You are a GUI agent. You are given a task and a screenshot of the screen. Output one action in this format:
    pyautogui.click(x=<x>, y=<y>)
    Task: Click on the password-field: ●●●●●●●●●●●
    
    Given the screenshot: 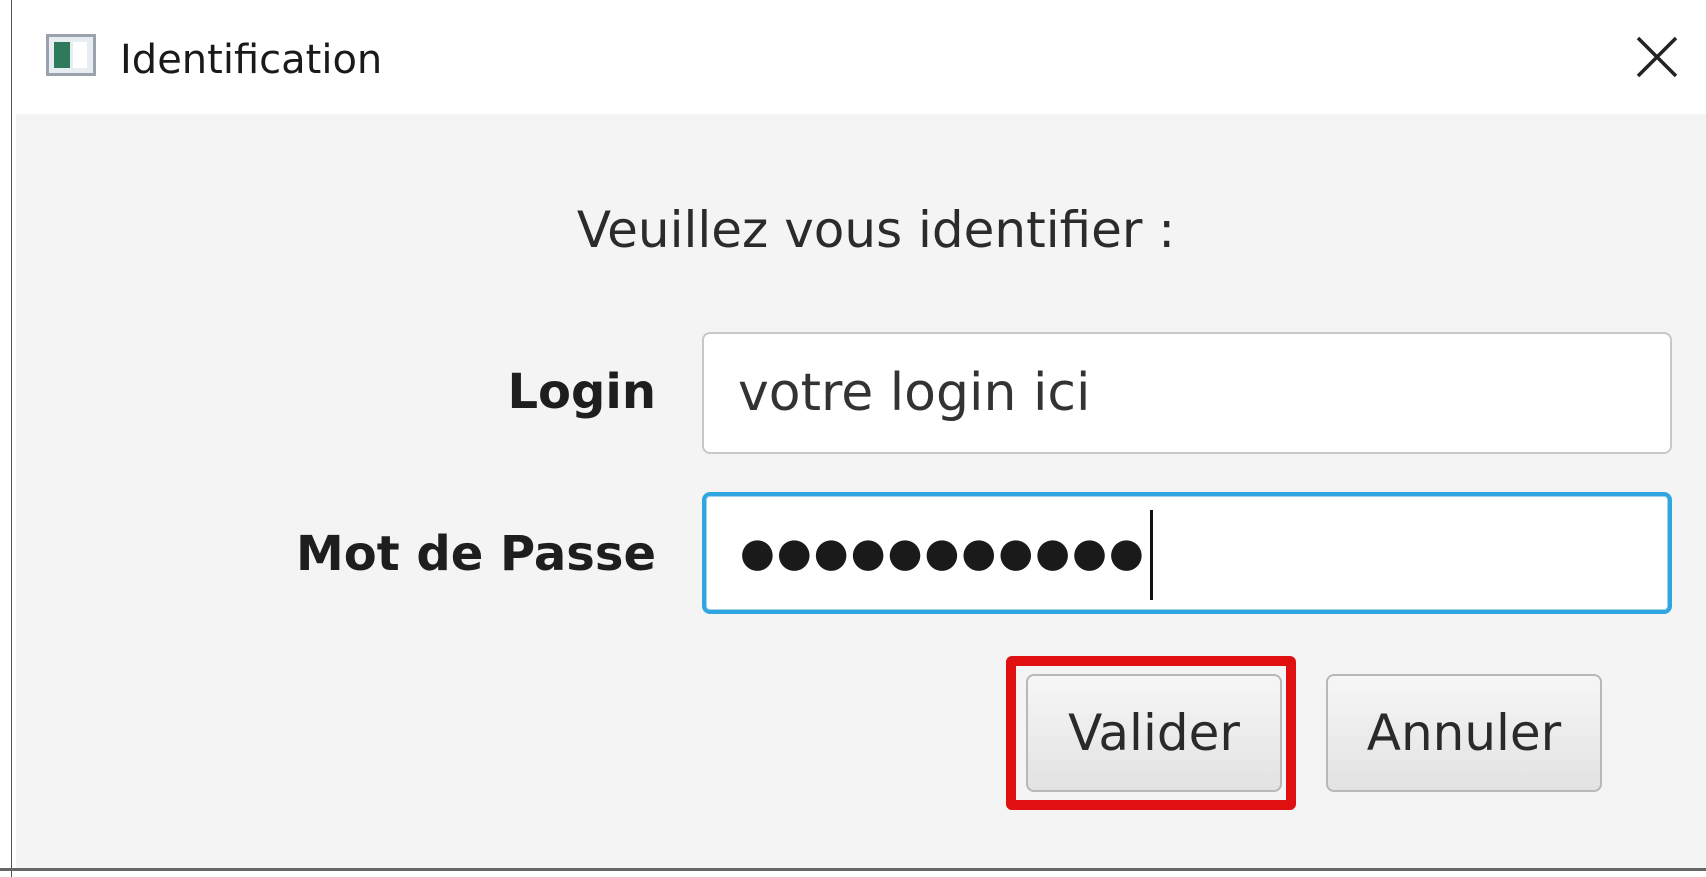 What is the action you would take?
    pyautogui.click(x=1187, y=553)
    